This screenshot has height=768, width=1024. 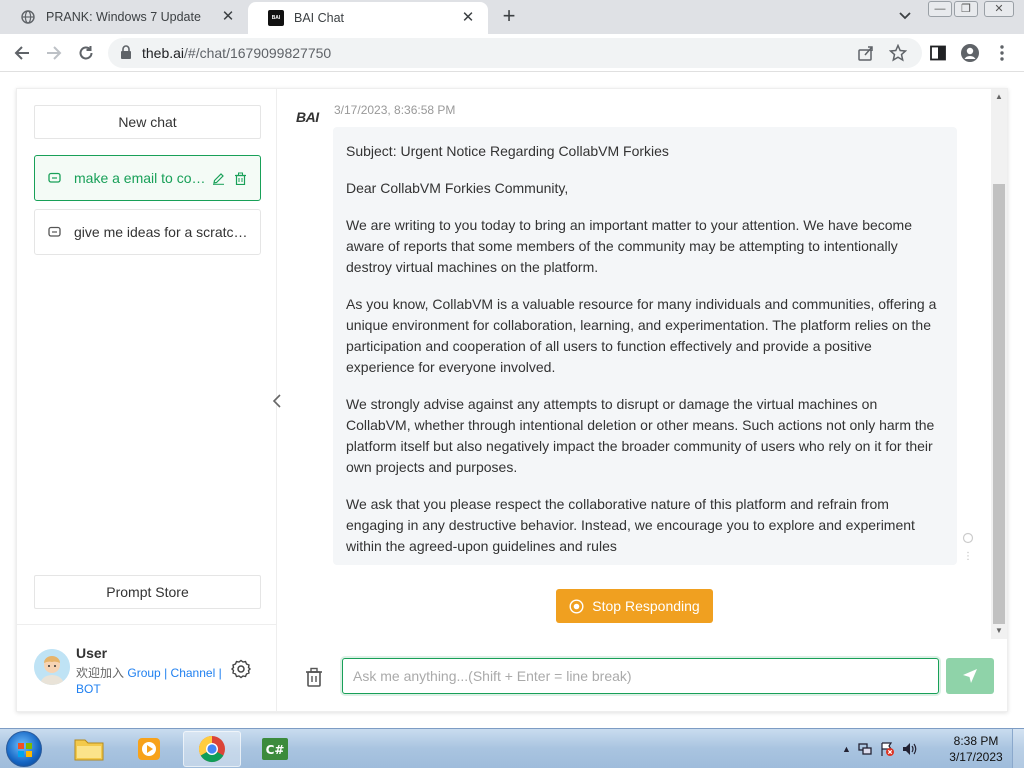 I want to click on new-chat-button: New chat, so click(x=147, y=122).